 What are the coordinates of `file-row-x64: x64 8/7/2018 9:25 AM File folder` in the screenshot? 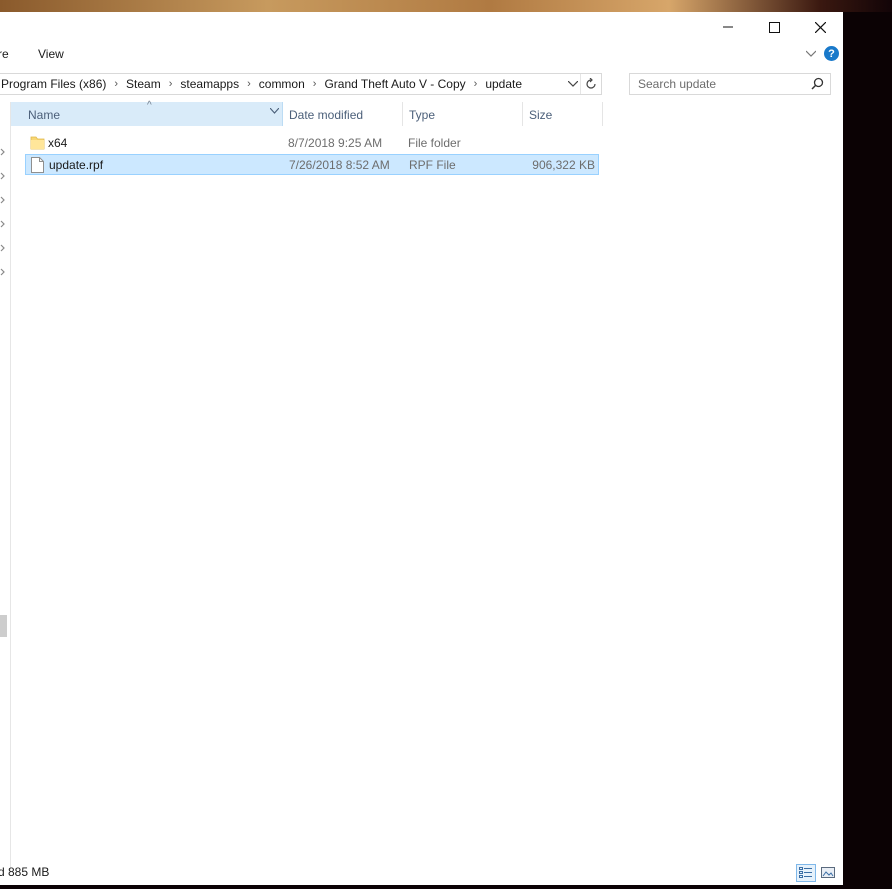 It's located at (312, 143).